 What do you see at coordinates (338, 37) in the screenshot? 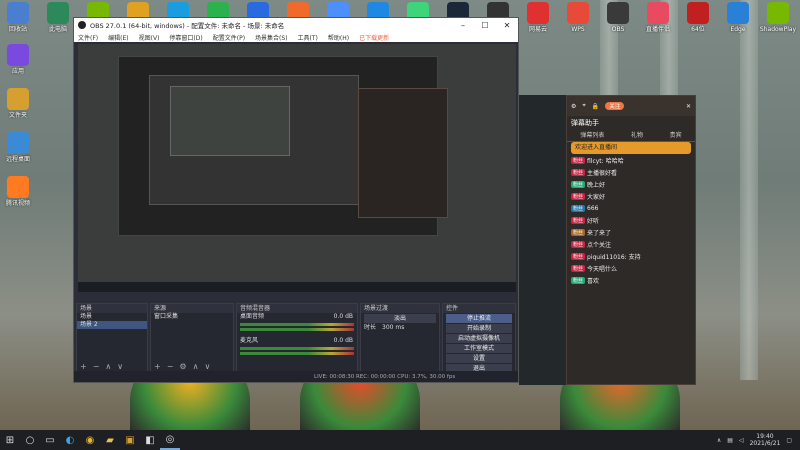
I see `menu-help: 帮助(H)` at bounding box center [338, 37].